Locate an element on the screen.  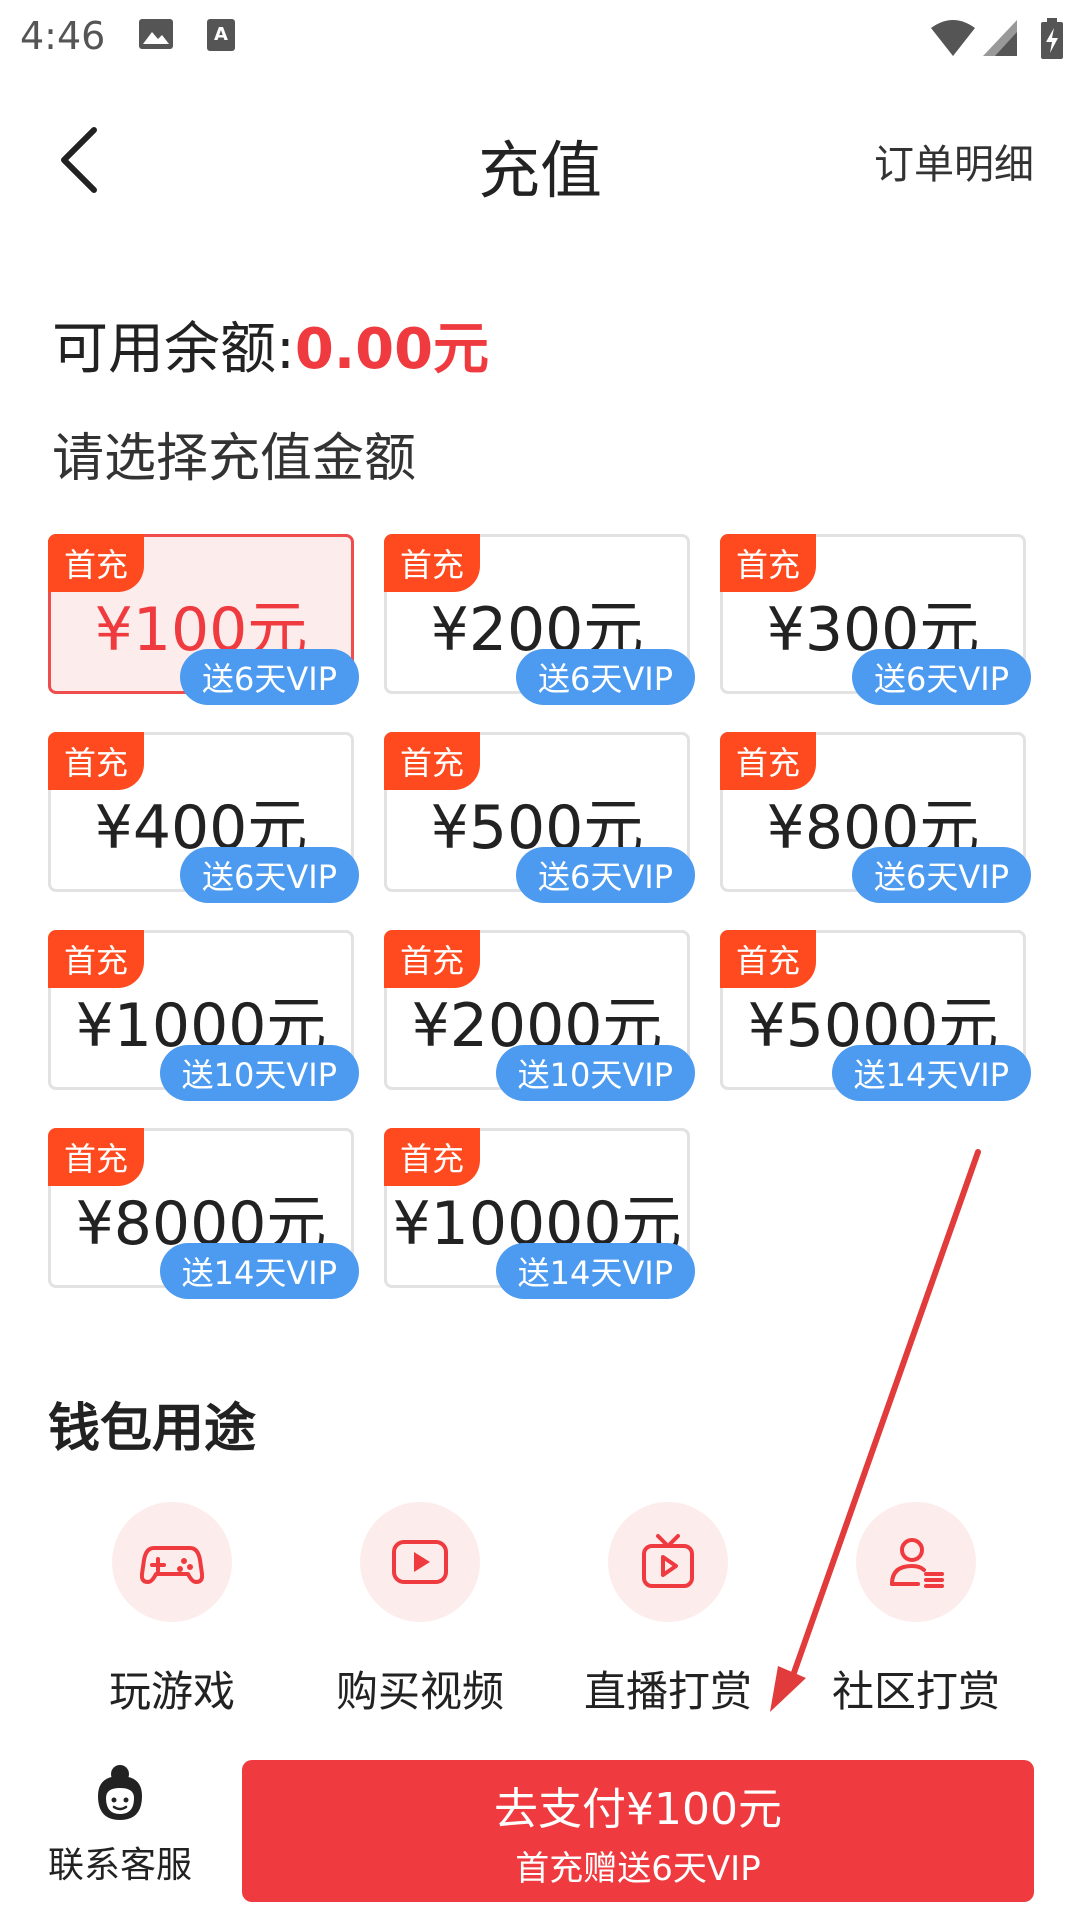
customer-service-label: 联系客服 is located at coordinates (119, 1865).